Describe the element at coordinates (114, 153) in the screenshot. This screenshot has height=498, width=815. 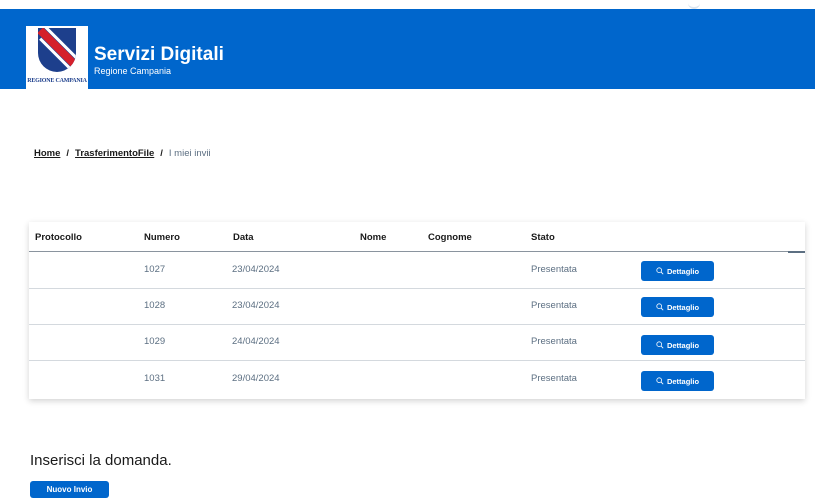
I see `breadcrumb-trasferimentofile-link: TrasferimentoFile` at that location.